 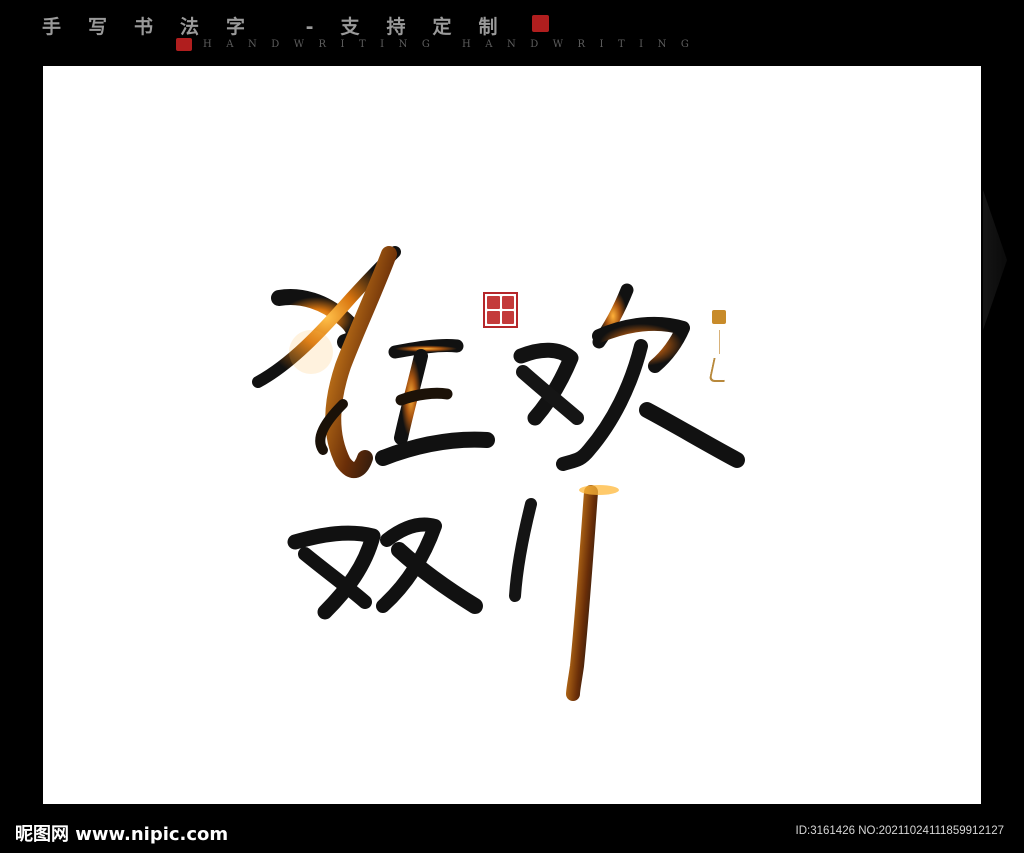 I want to click on watermark-logo: 昵图网 www.nipic.com, so click(x=122, y=834).